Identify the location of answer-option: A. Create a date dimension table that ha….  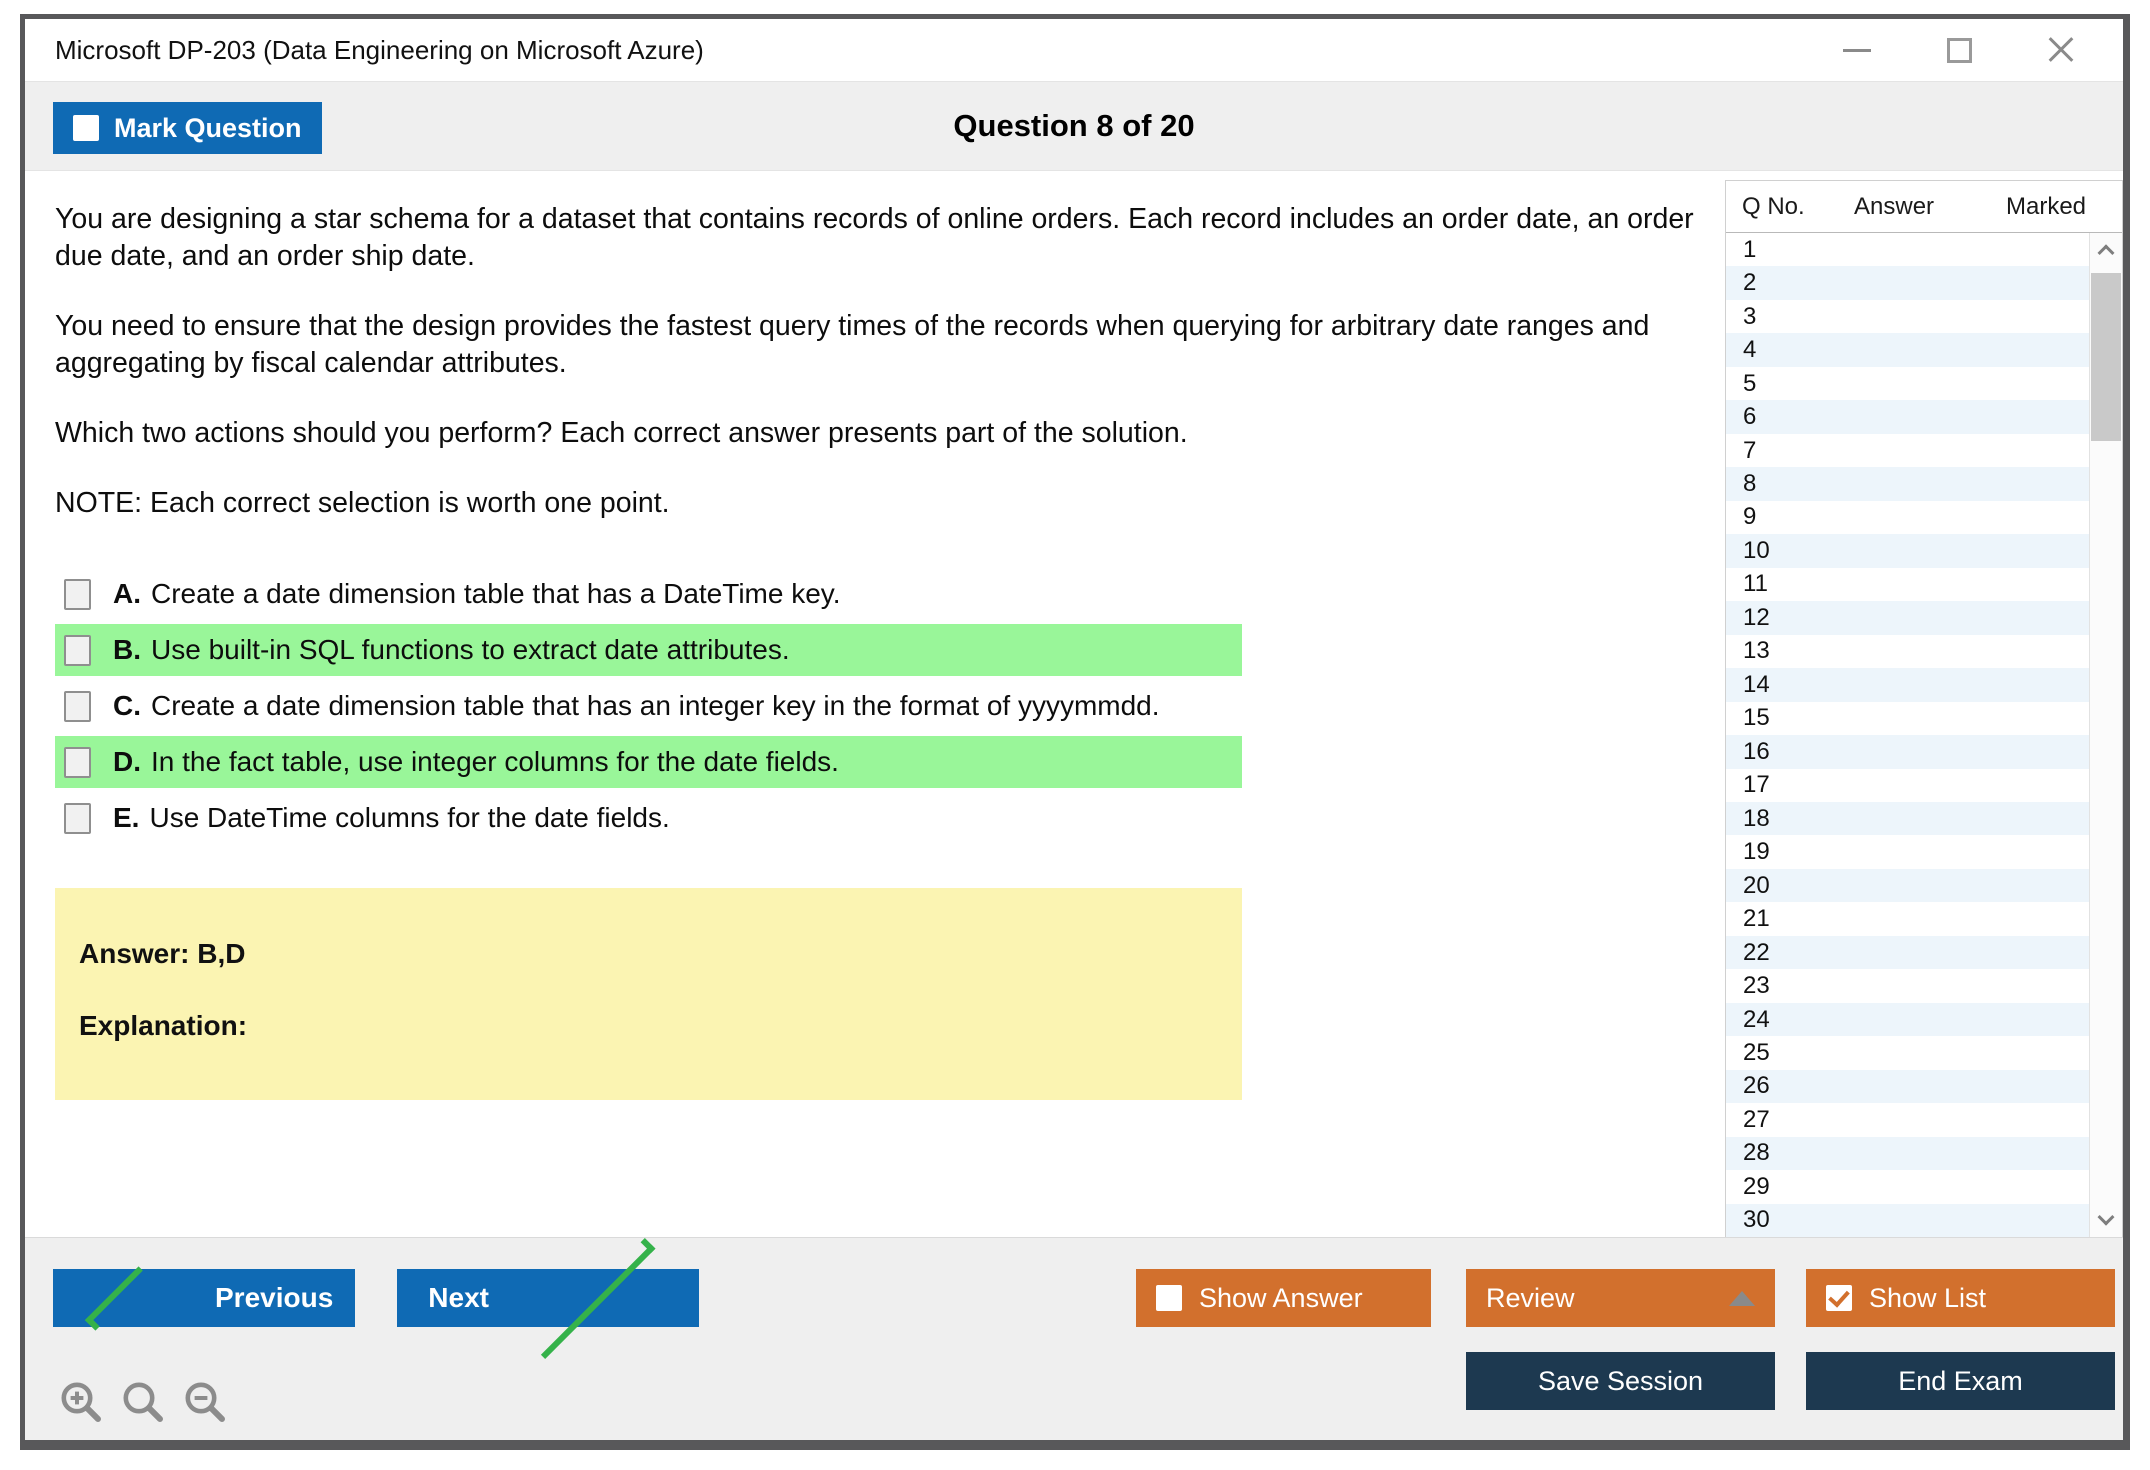
(648, 594).